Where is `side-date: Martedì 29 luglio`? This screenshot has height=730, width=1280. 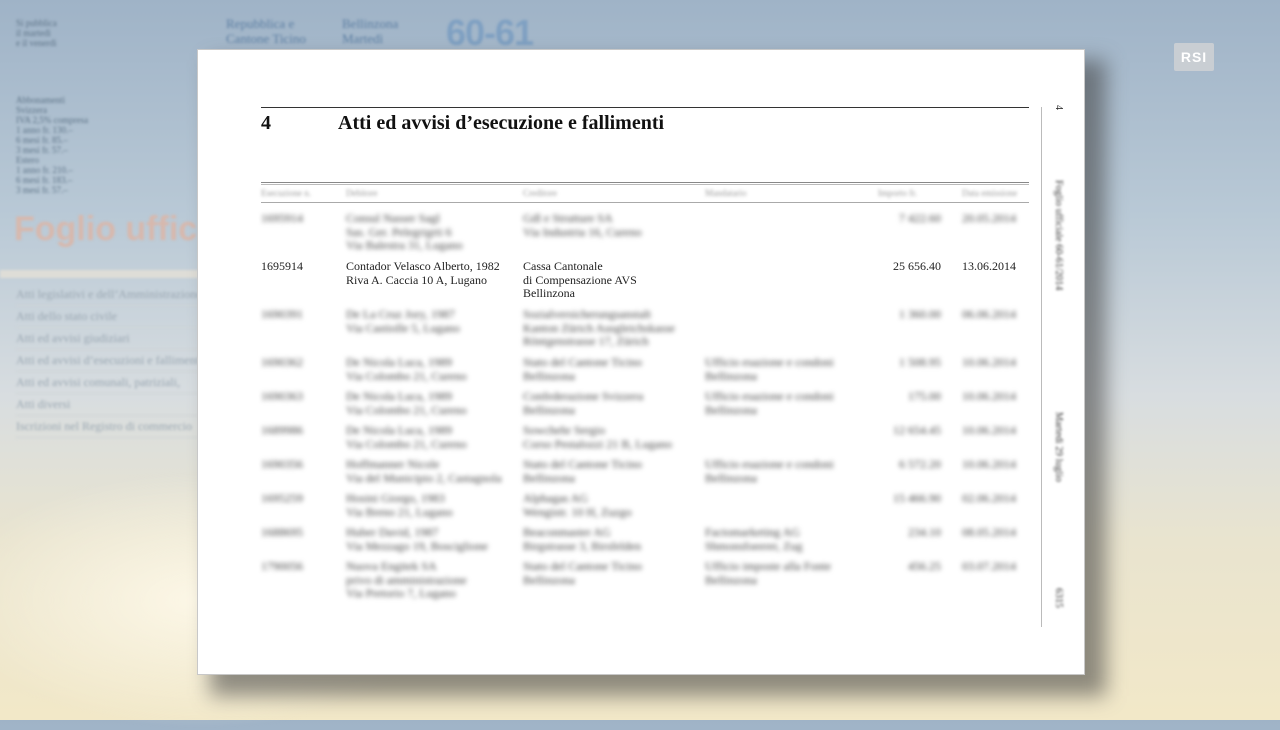
side-date: Martedì 29 luglio is located at coordinates (1058, 447).